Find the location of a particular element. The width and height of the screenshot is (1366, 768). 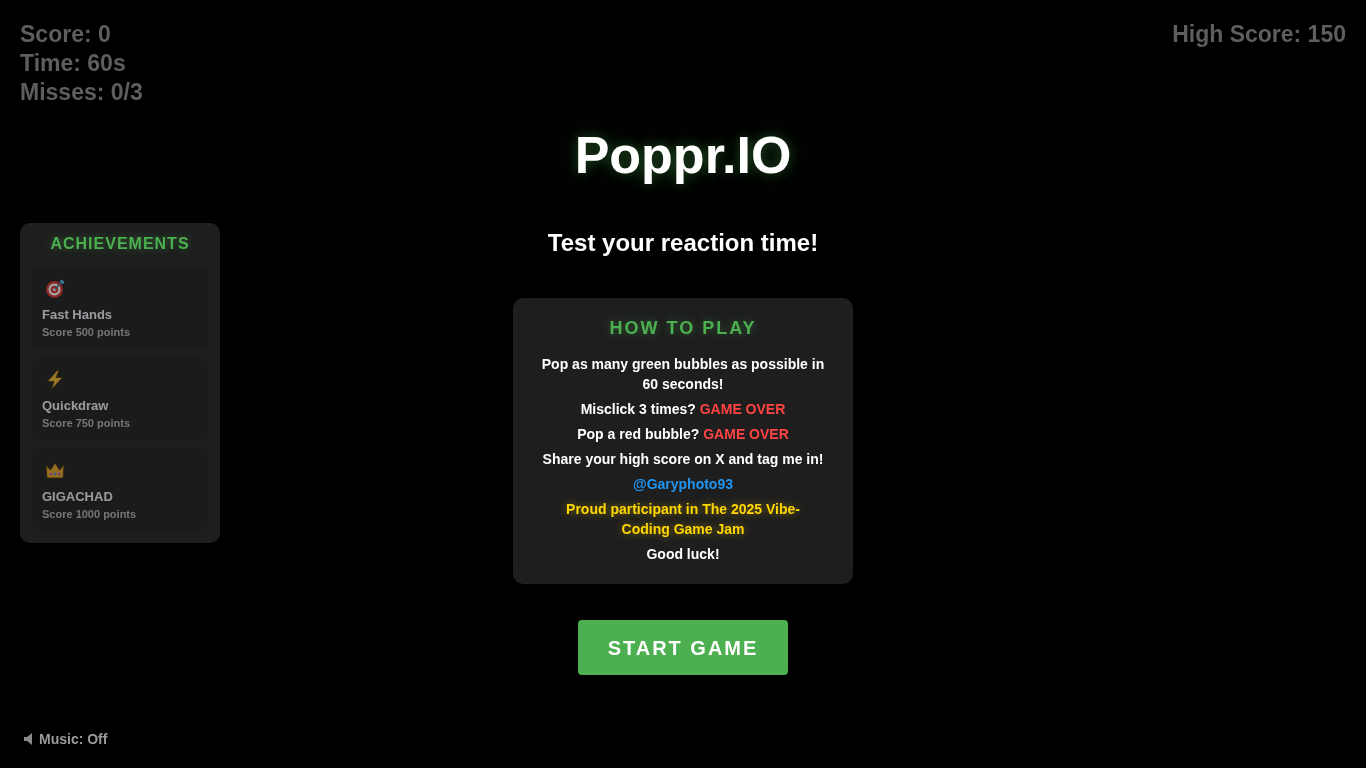

crown-icon is located at coordinates (55, 471).